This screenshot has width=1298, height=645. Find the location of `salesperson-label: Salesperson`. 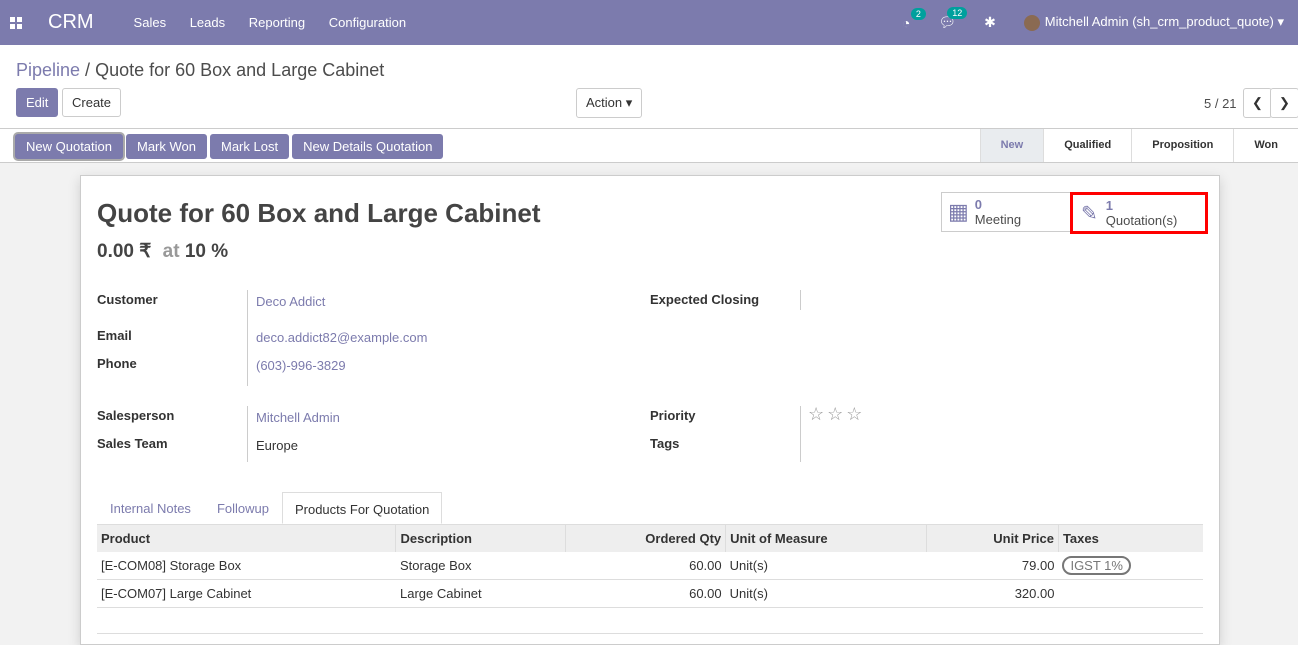

salesperson-label: Salesperson is located at coordinates (136, 415).